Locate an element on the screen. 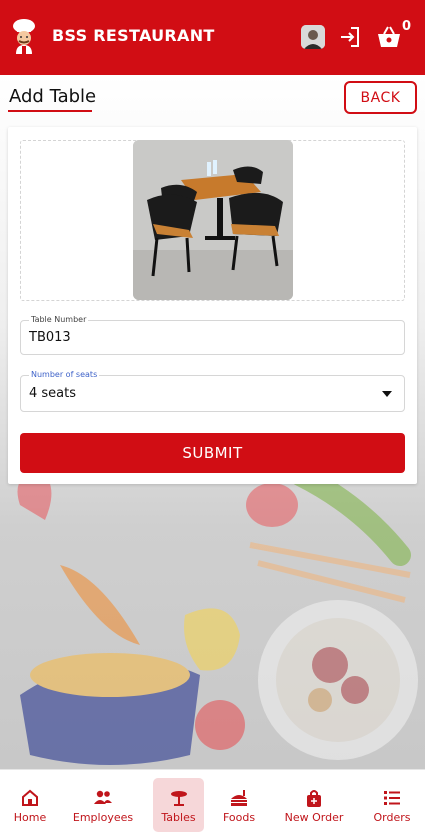  bag-icon is located at coordinates (314, 798).